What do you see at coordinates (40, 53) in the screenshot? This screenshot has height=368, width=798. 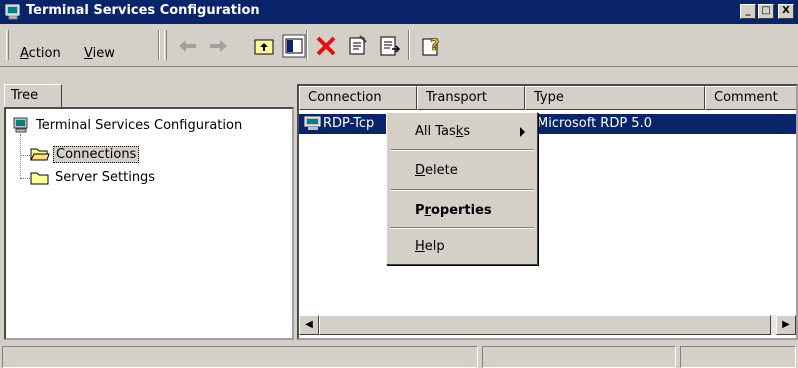 I see `menu-action: Action` at bounding box center [40, 53].